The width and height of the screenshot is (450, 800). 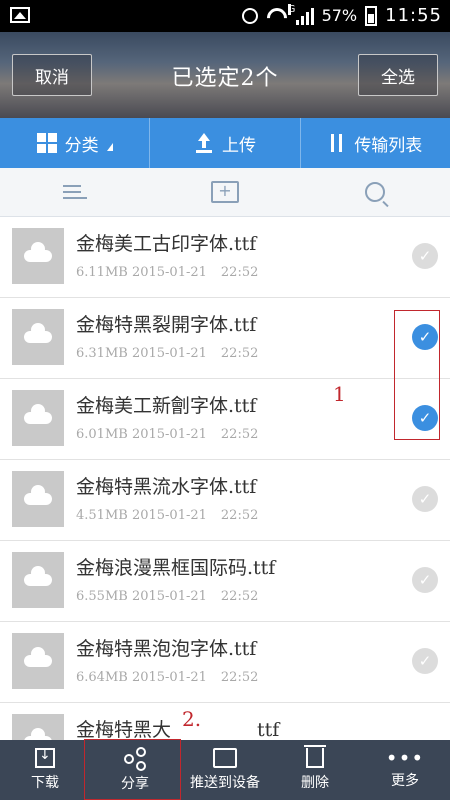 What do you see at coordinates (405, 758) in the screenshot?
I see `more-dots-icon: •••` at bounding box center [405, 758].